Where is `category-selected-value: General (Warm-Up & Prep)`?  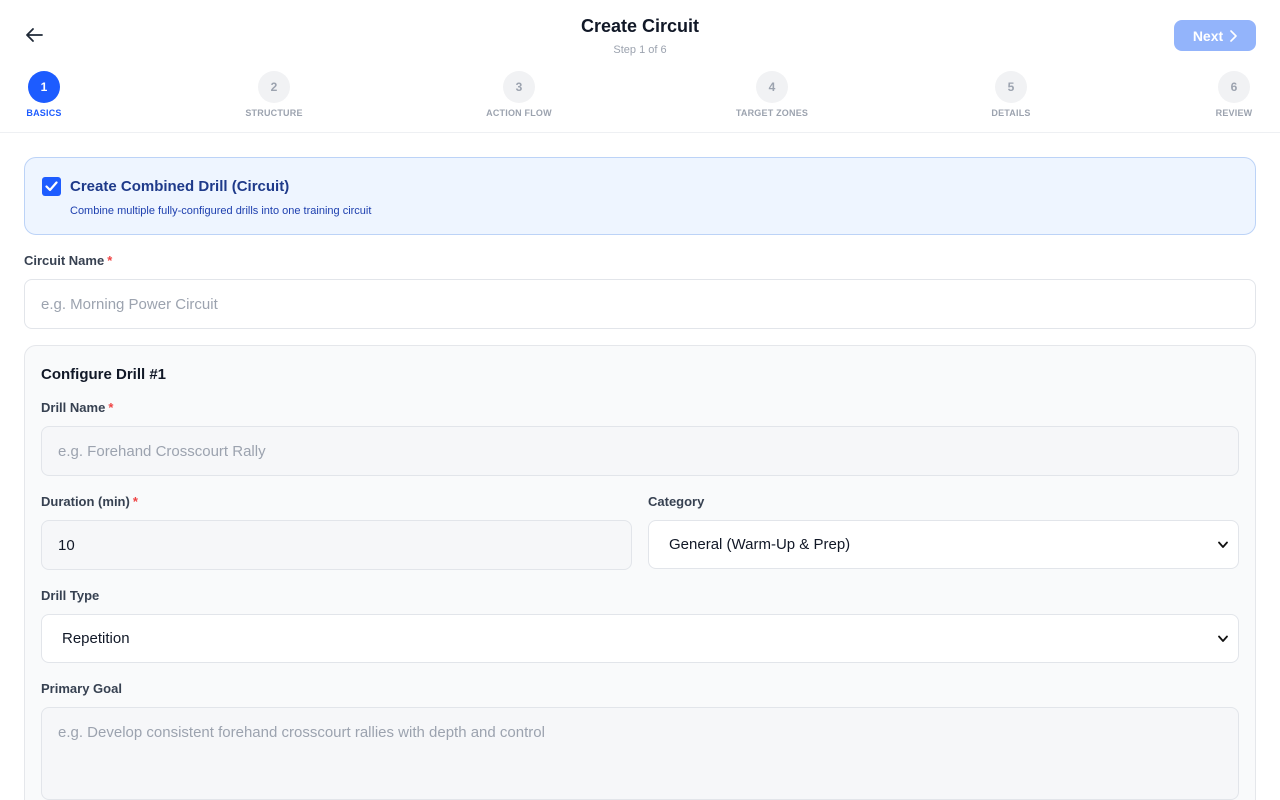 category-selected-value: General (Warm-Up & Prep) is located at coordinates (760, 544).